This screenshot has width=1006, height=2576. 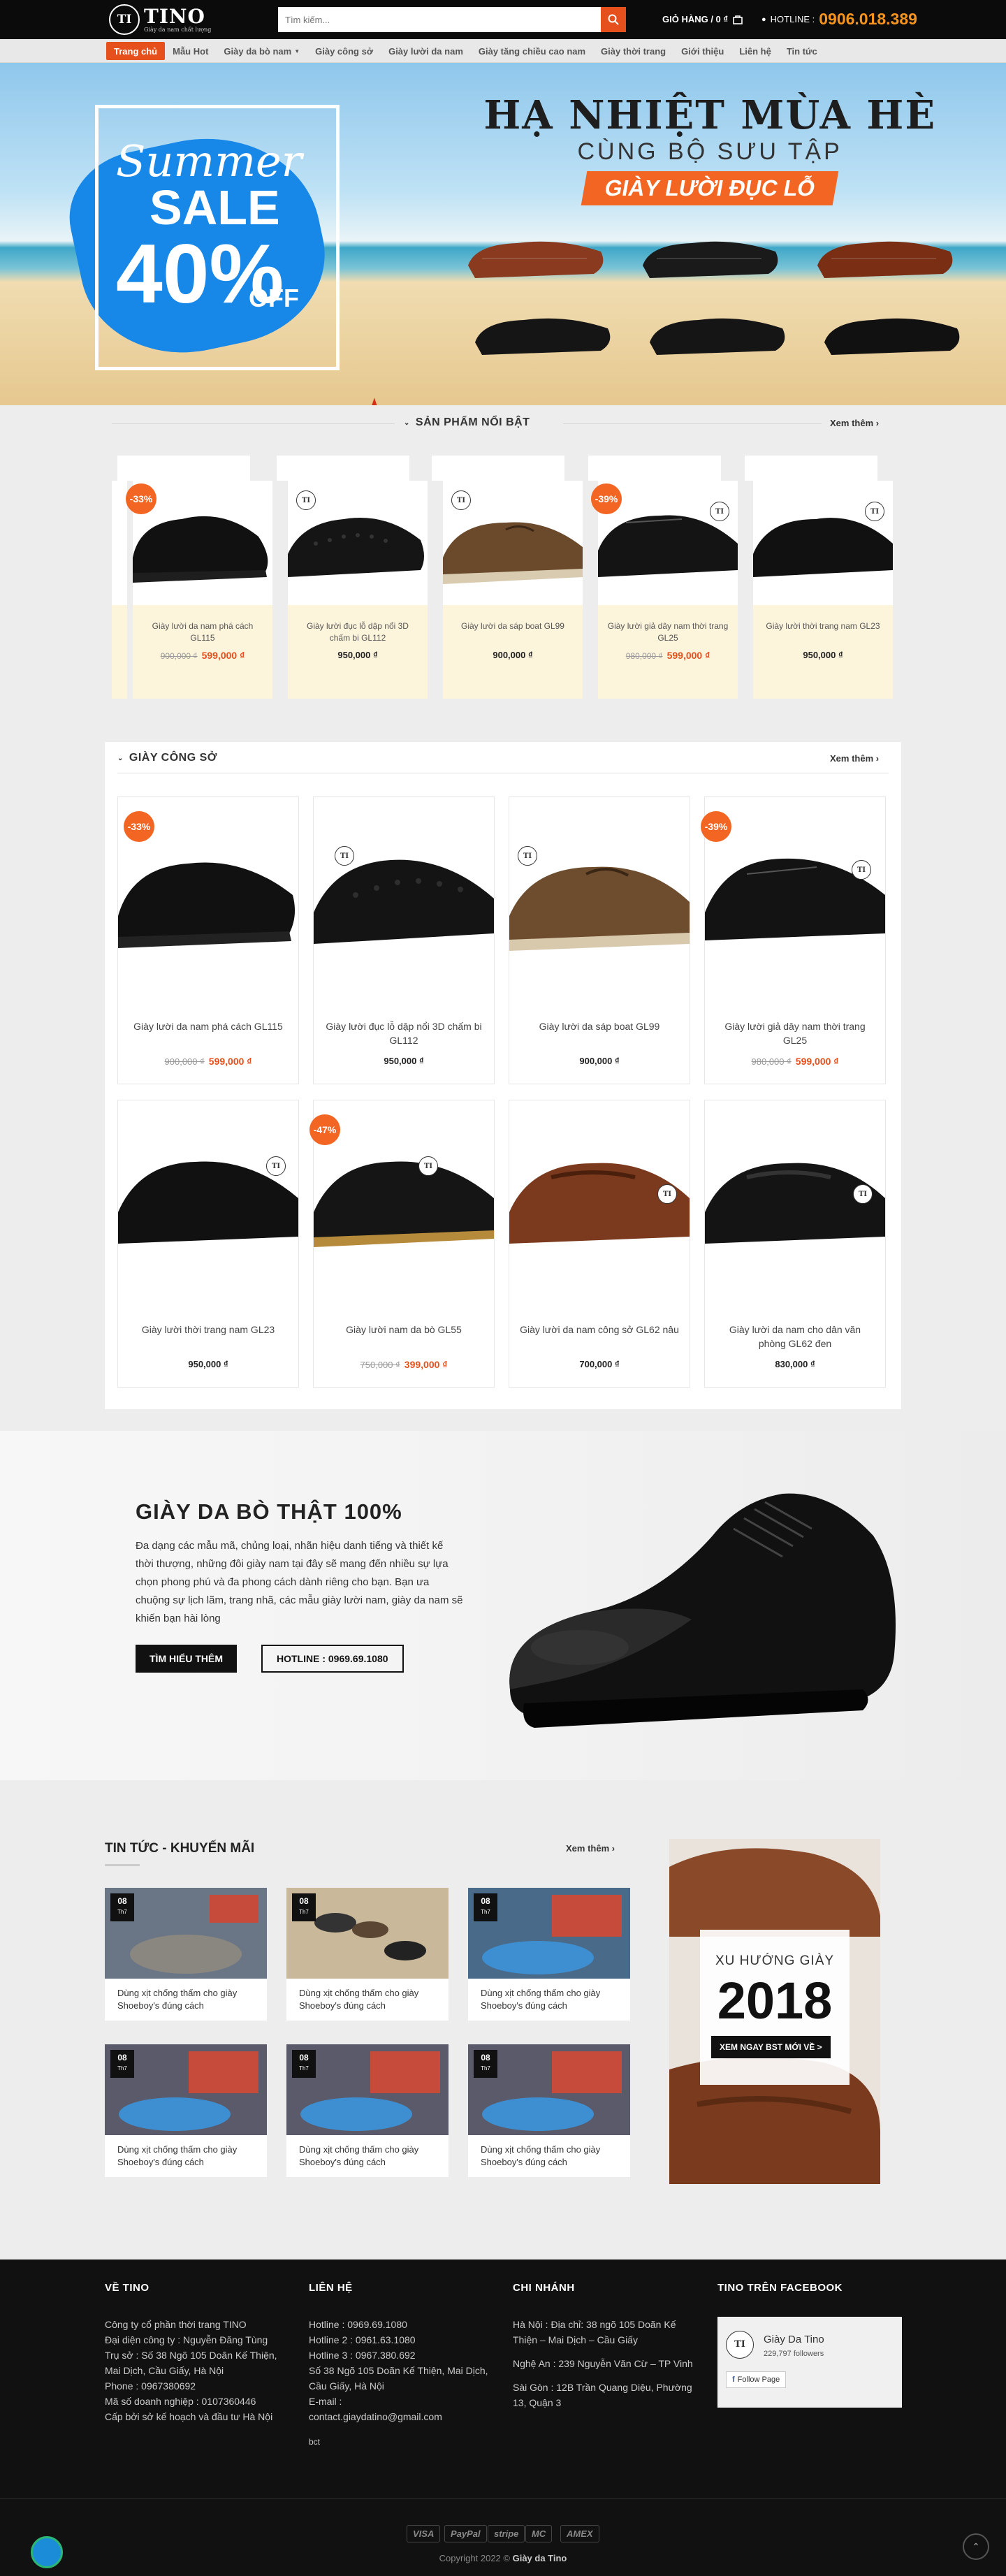 What do you see at coordinates (426, 51) in the screenshot?
I see `nav-item-loafers: Giày lười da nam` at bounding box center [426, 51].